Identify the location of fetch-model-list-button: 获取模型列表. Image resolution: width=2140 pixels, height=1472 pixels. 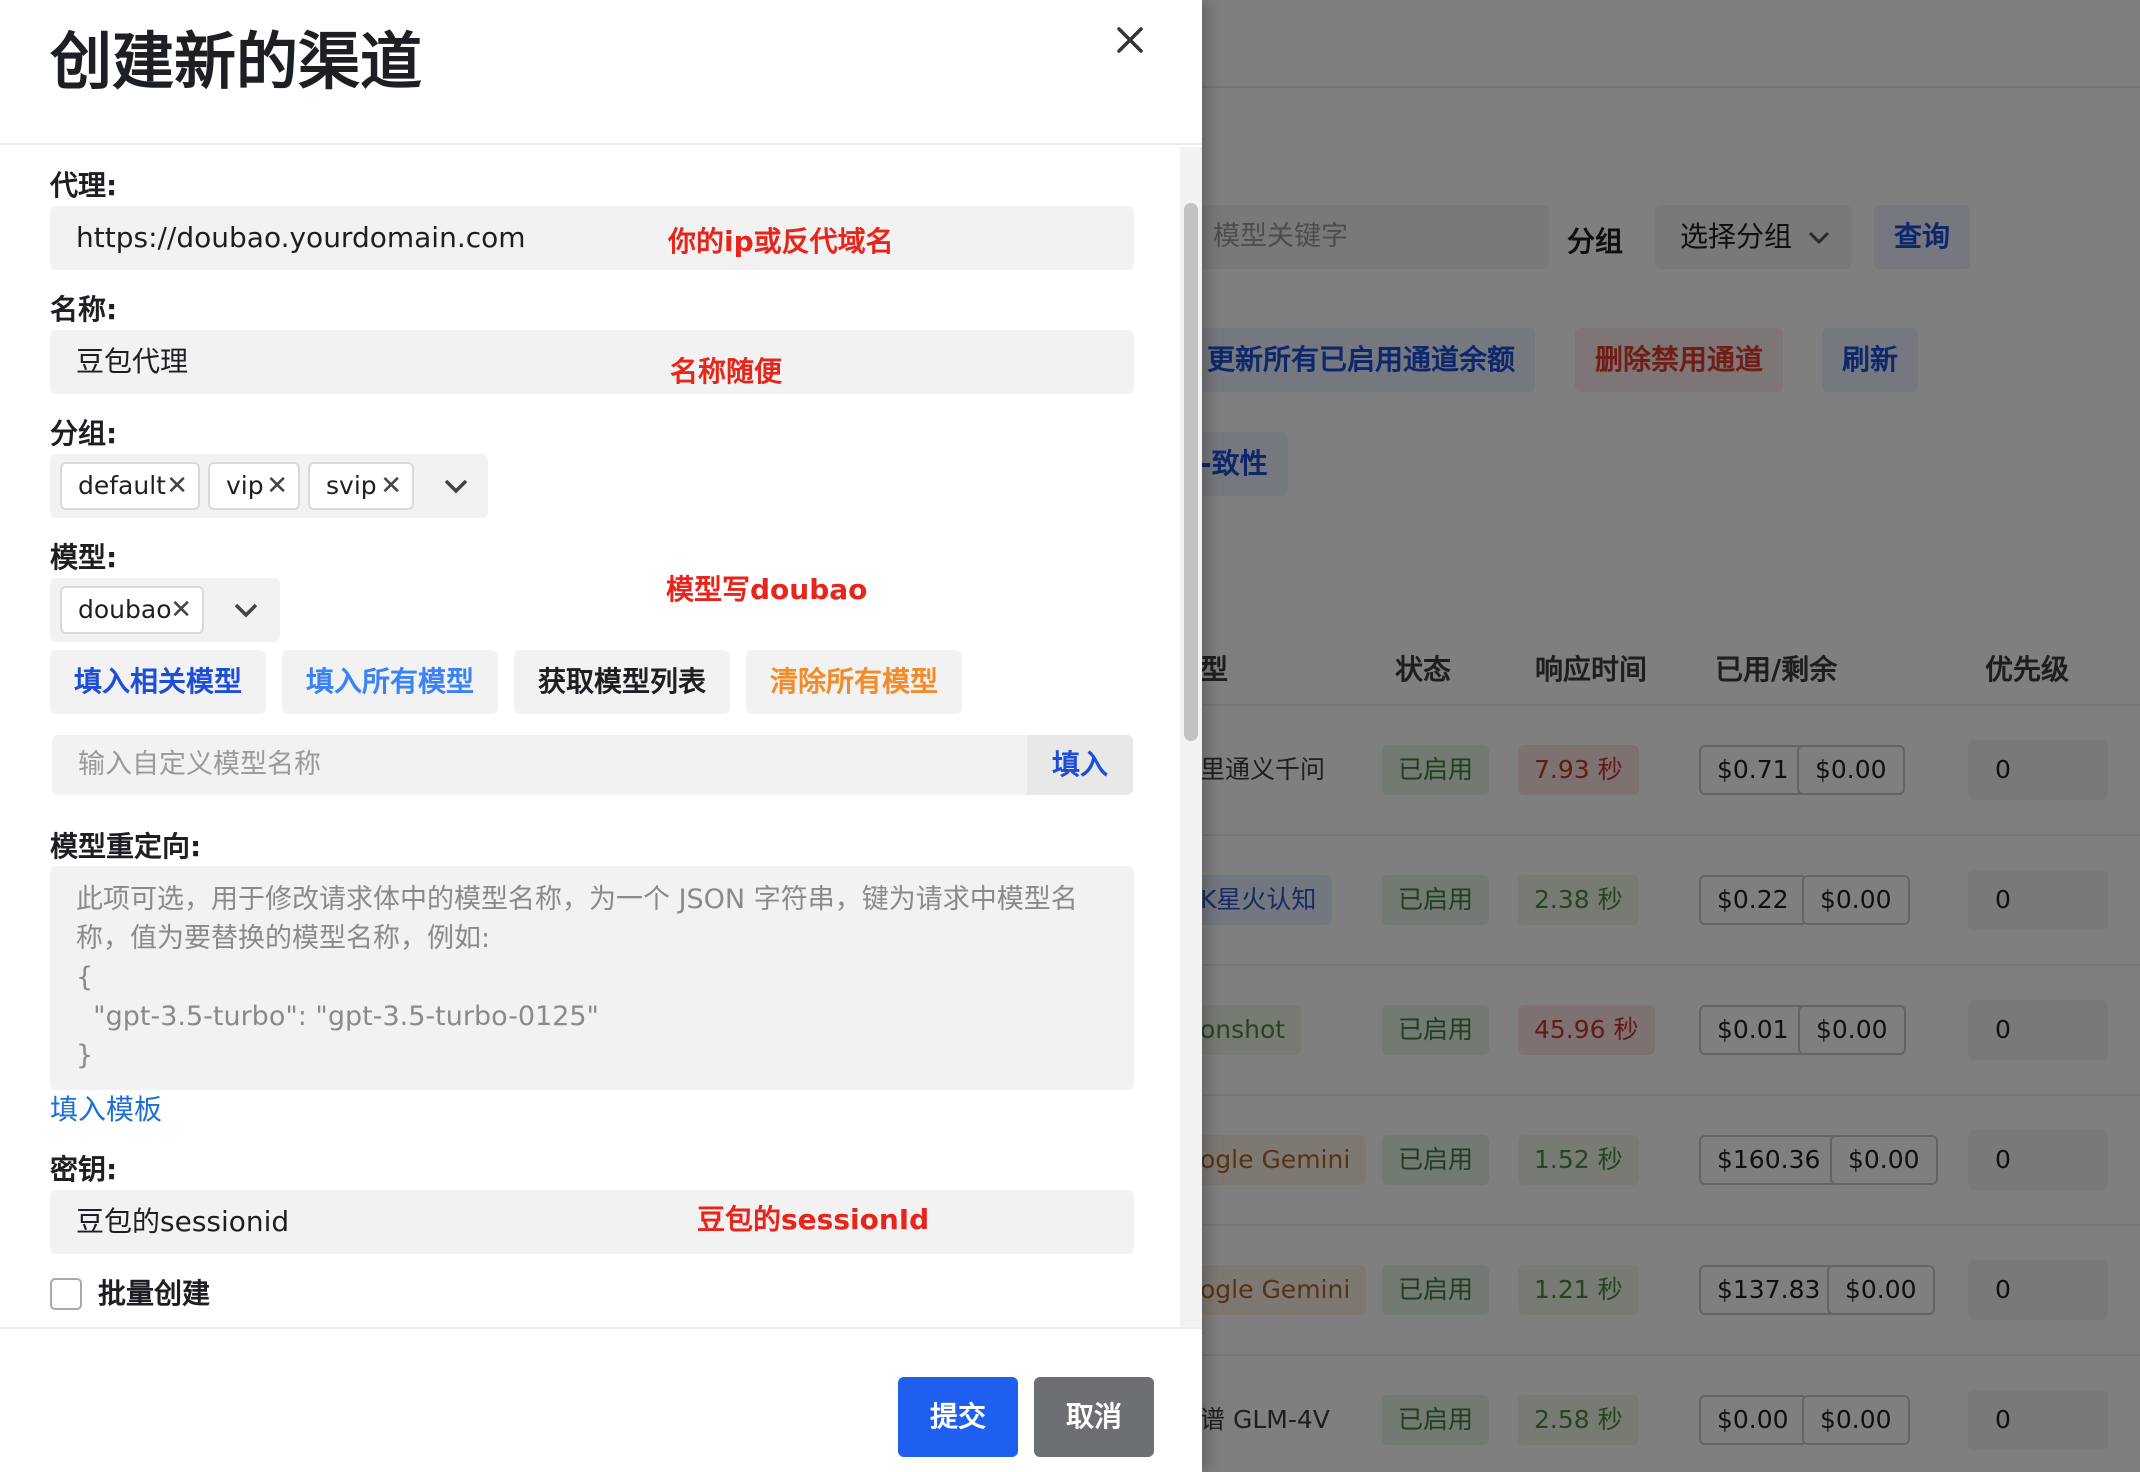
(622, 682).